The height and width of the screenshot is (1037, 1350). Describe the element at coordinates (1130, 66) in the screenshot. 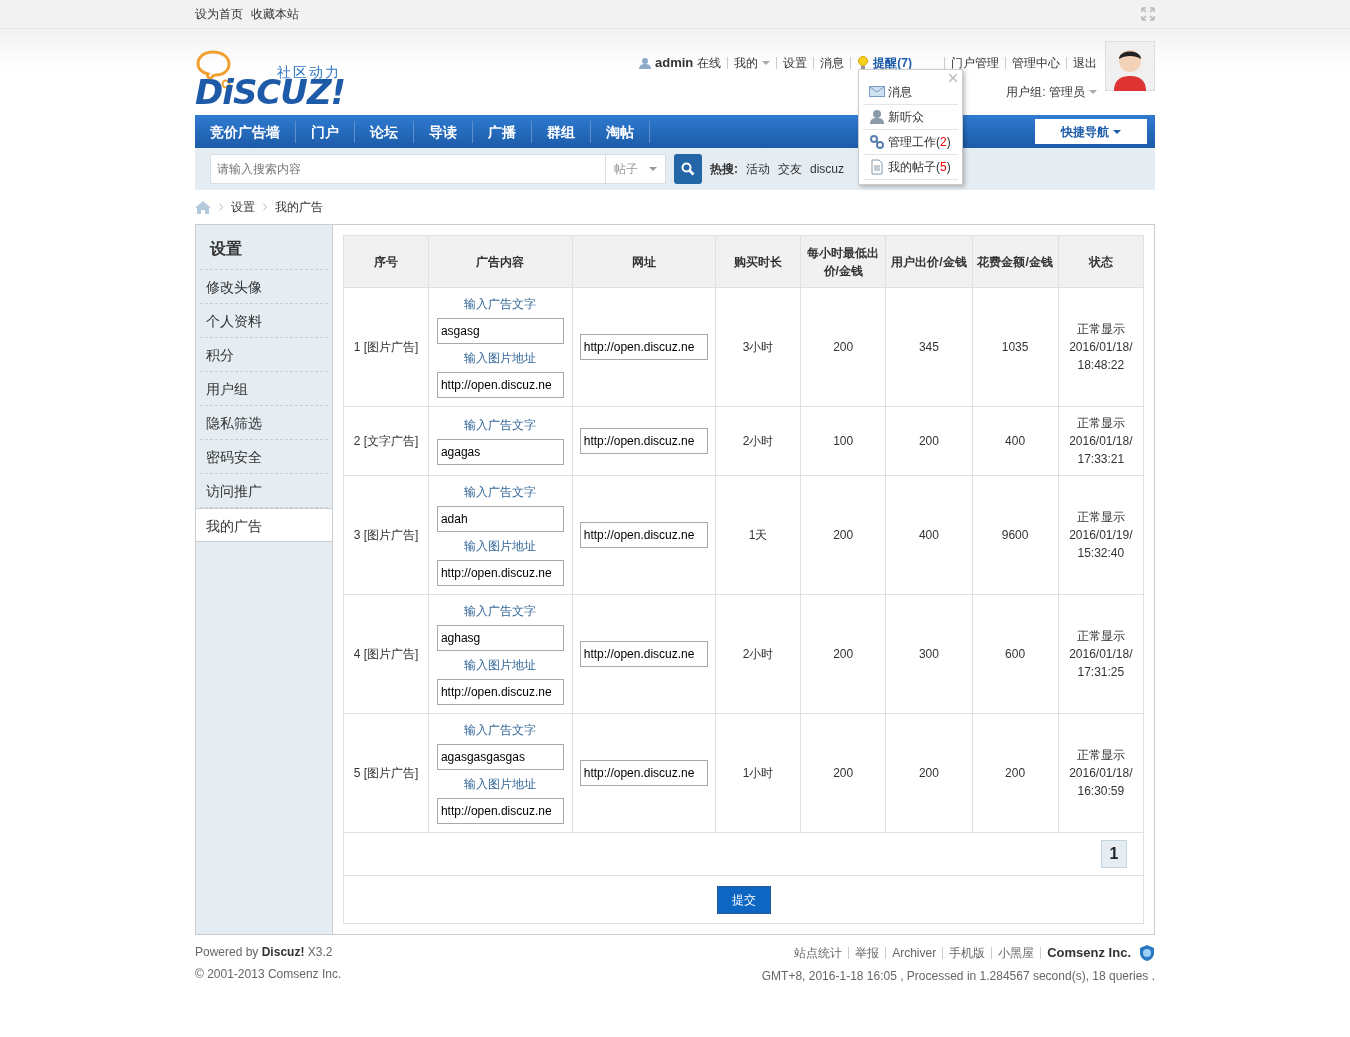

I see `avatar` at that location.